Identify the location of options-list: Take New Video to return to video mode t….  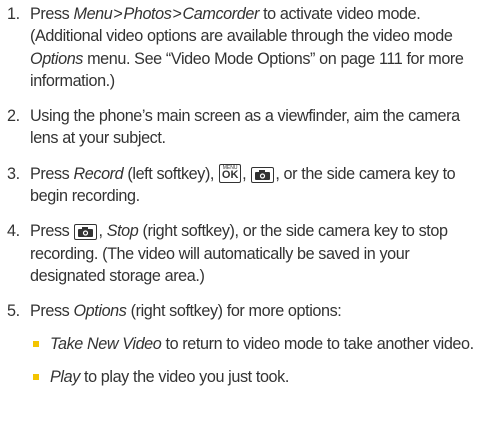
(256, 361).